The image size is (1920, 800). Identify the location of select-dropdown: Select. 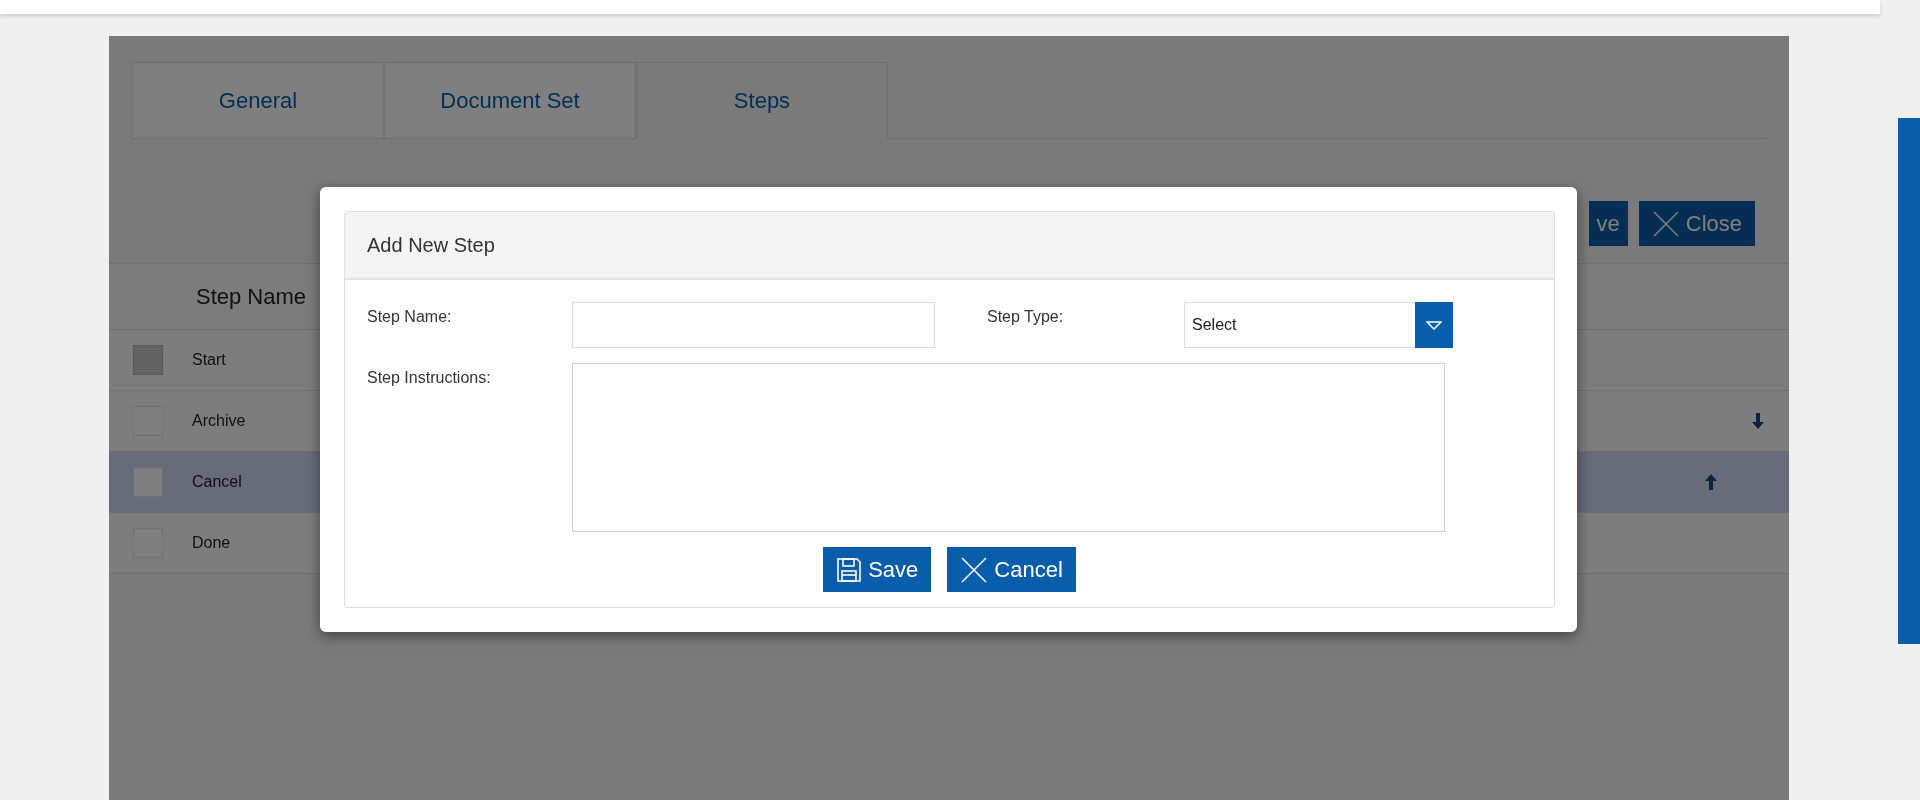
(1318, 325).